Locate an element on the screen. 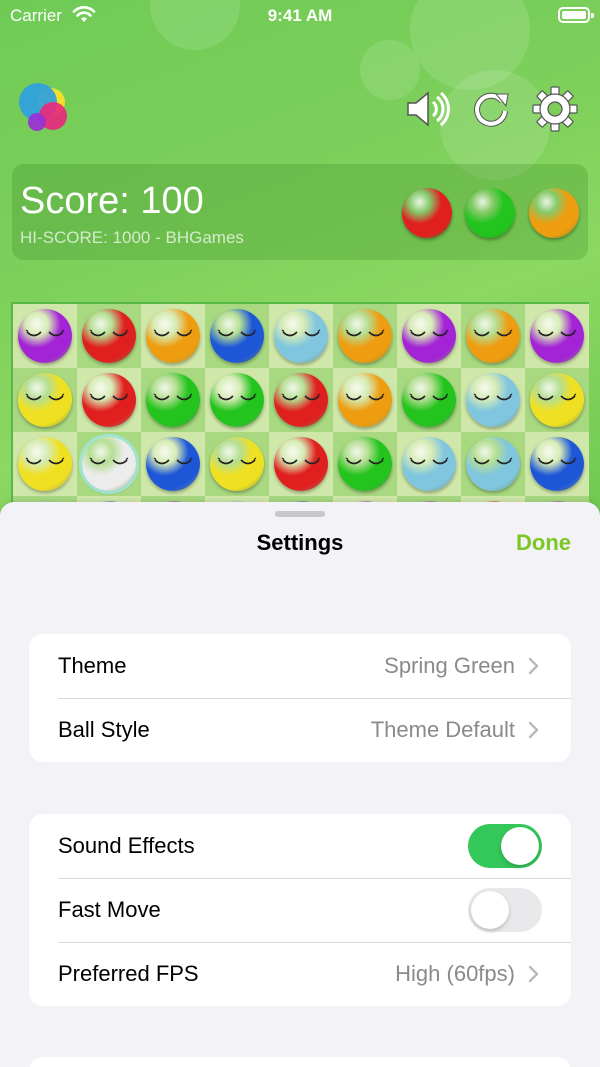 The height and width of the screenshot is (1067, 600). theme-label: Theme is located at coordinates (92, 665).